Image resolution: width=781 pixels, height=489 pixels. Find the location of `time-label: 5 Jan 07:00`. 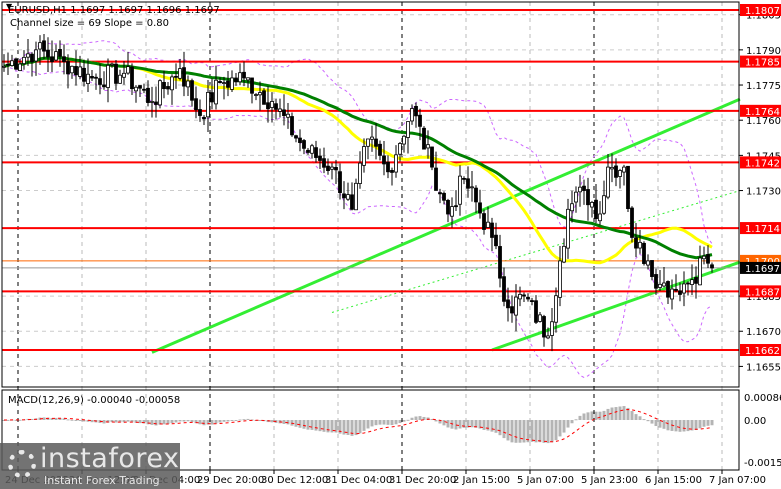

time-label: 5 Jan 07:00 is located at coordinates (545, 480).